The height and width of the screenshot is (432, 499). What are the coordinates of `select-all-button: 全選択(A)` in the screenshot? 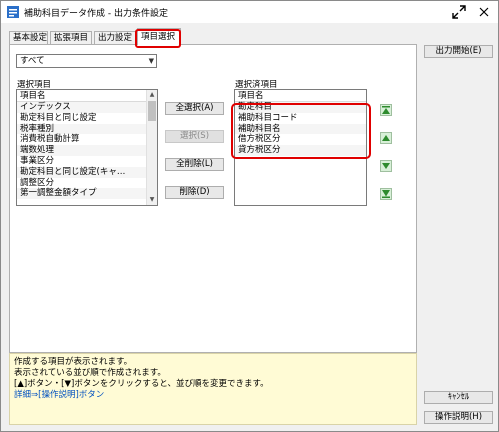 It's located at (194, 108).